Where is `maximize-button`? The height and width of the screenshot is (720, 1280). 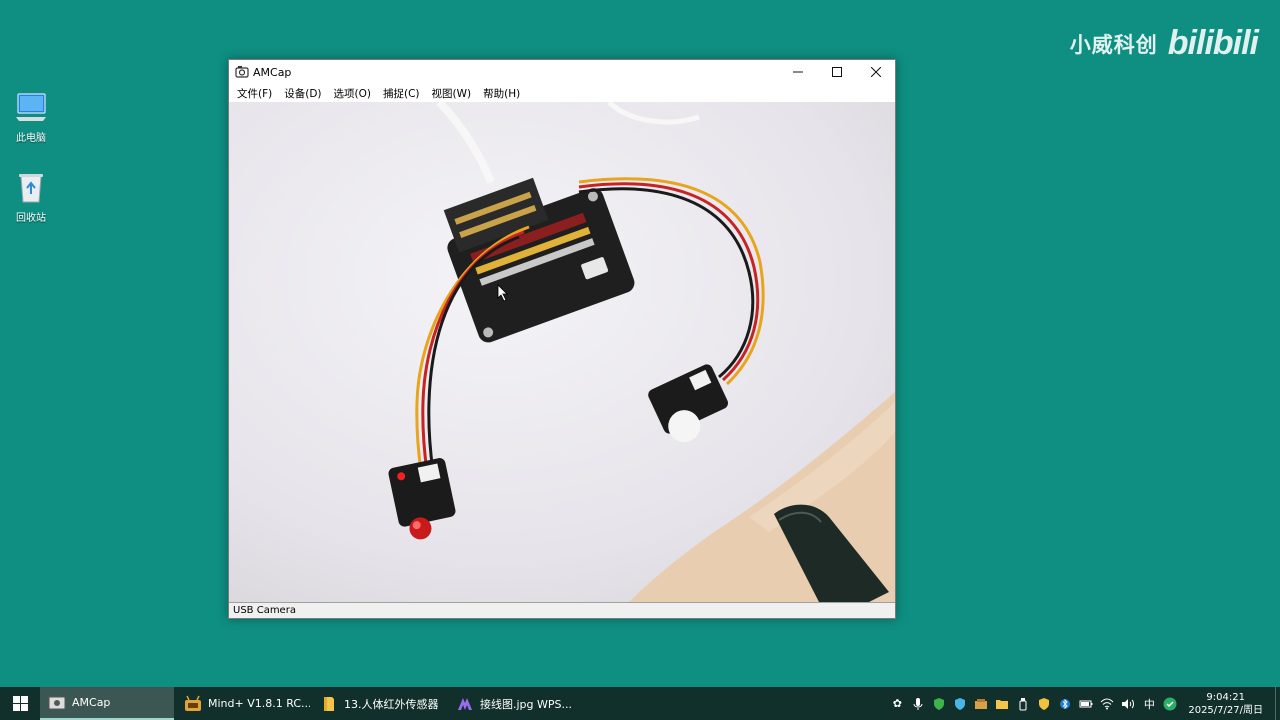
maximize-button is located at coordinates (836, 72).